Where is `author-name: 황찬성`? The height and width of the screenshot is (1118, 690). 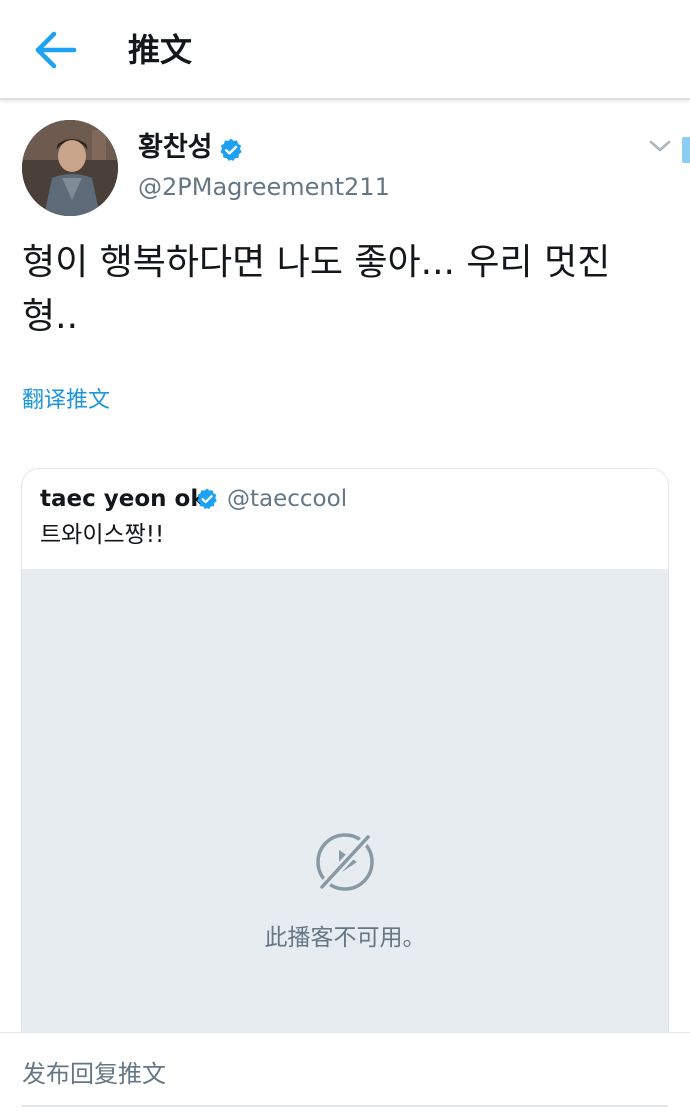
author-name: 황찬성 is located at coordinates (175, 148).